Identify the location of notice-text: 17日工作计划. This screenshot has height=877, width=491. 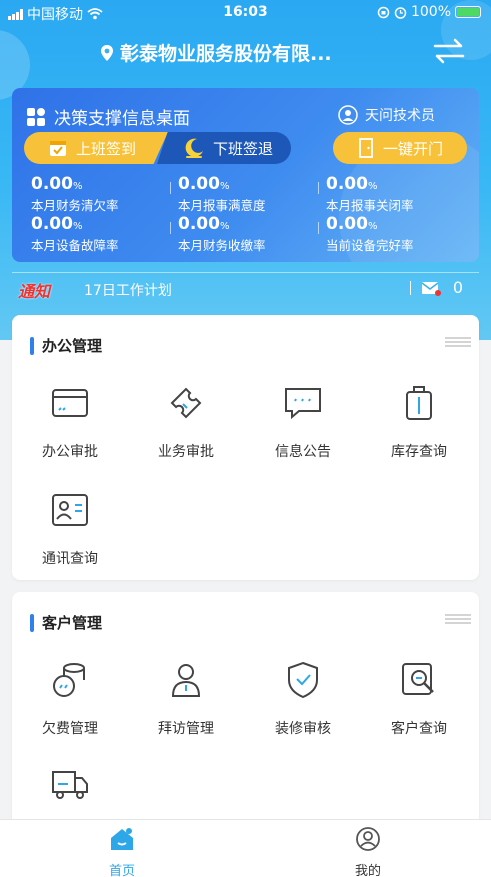
(128, 290).